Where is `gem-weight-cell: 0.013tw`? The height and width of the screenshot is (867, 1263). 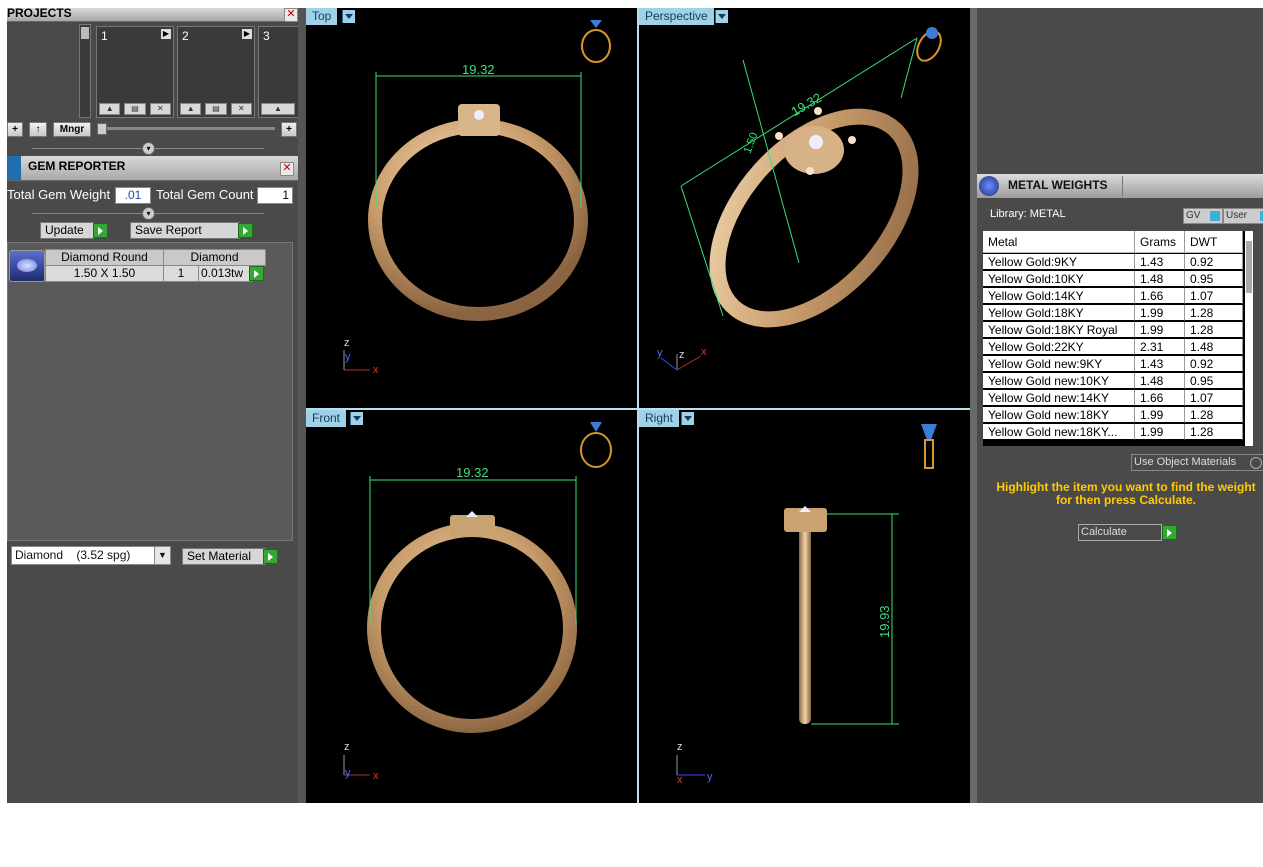 gem-weight-cell: 0.013tw is located at coordinates (225, 273).